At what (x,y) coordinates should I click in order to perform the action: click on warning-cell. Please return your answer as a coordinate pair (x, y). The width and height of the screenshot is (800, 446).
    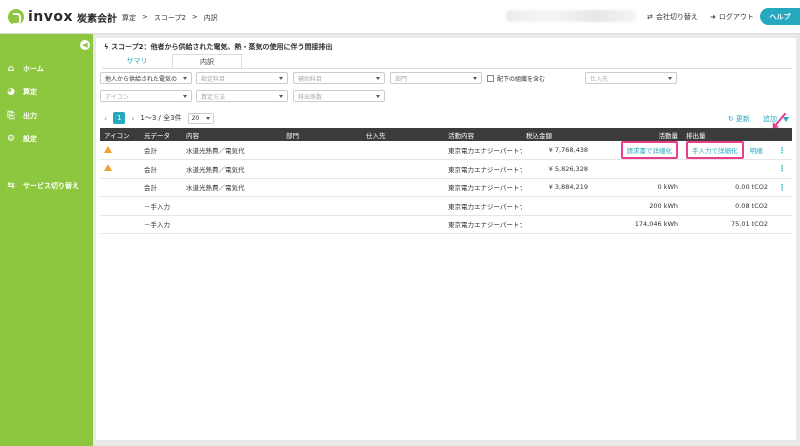
    Looking at the image, I should click on (120, 150).